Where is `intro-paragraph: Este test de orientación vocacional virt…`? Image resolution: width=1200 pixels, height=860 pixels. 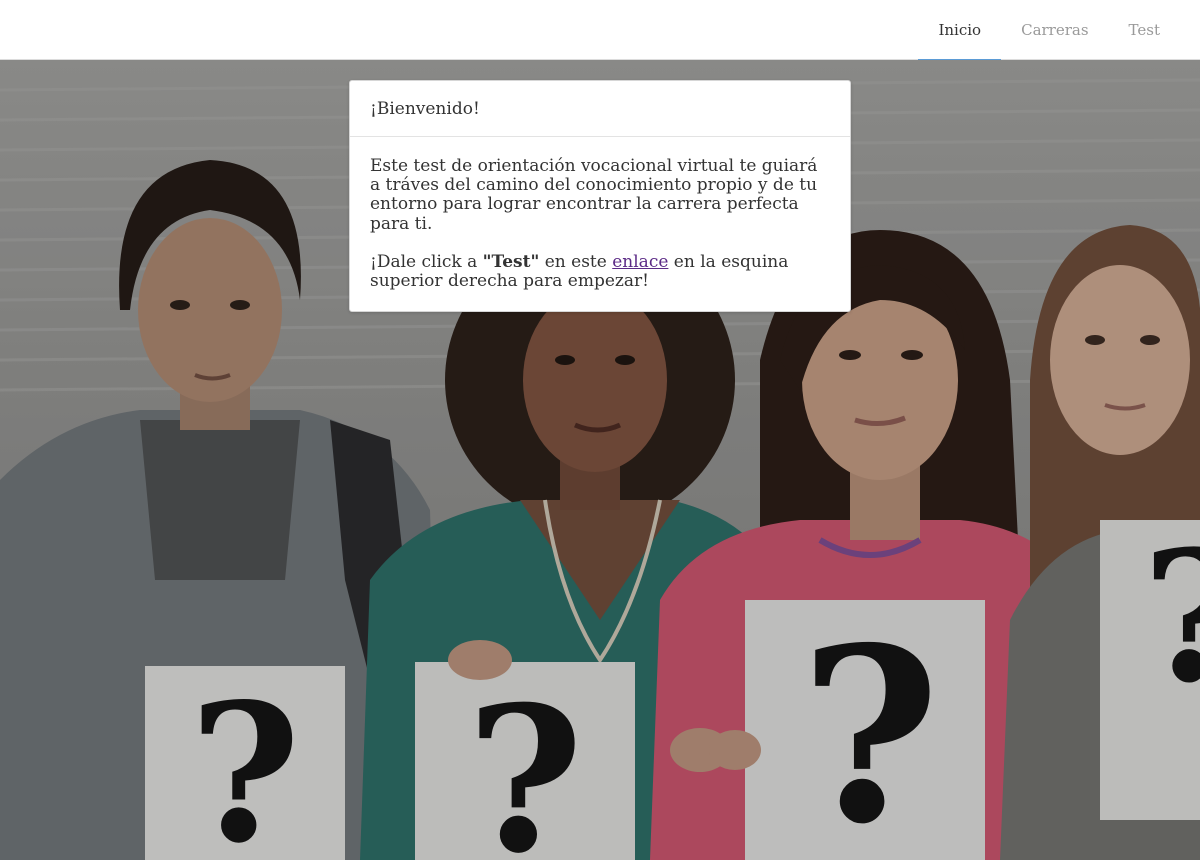 intro-paragraph: Este test de orientación vocacional virt… is located at coordinates (594, 195).